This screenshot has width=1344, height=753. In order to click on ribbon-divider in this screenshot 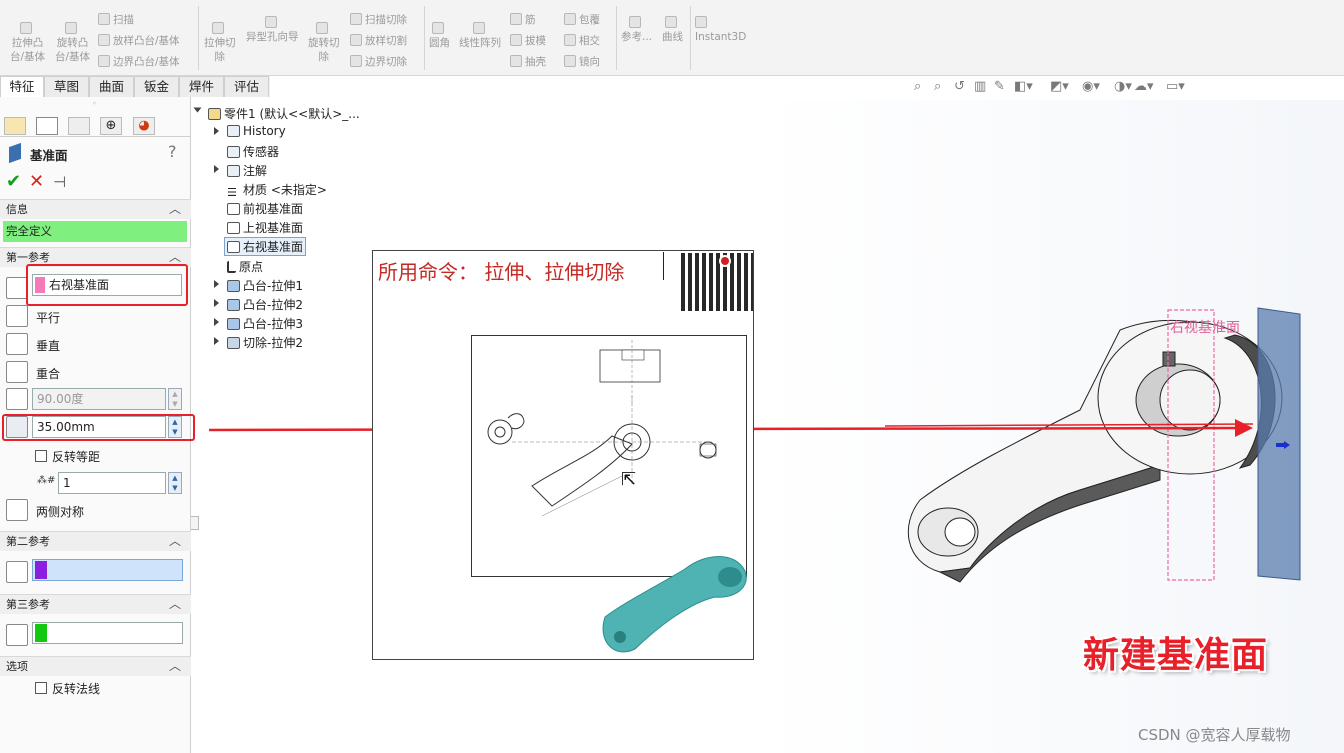, I will do `click(690, 38)`.